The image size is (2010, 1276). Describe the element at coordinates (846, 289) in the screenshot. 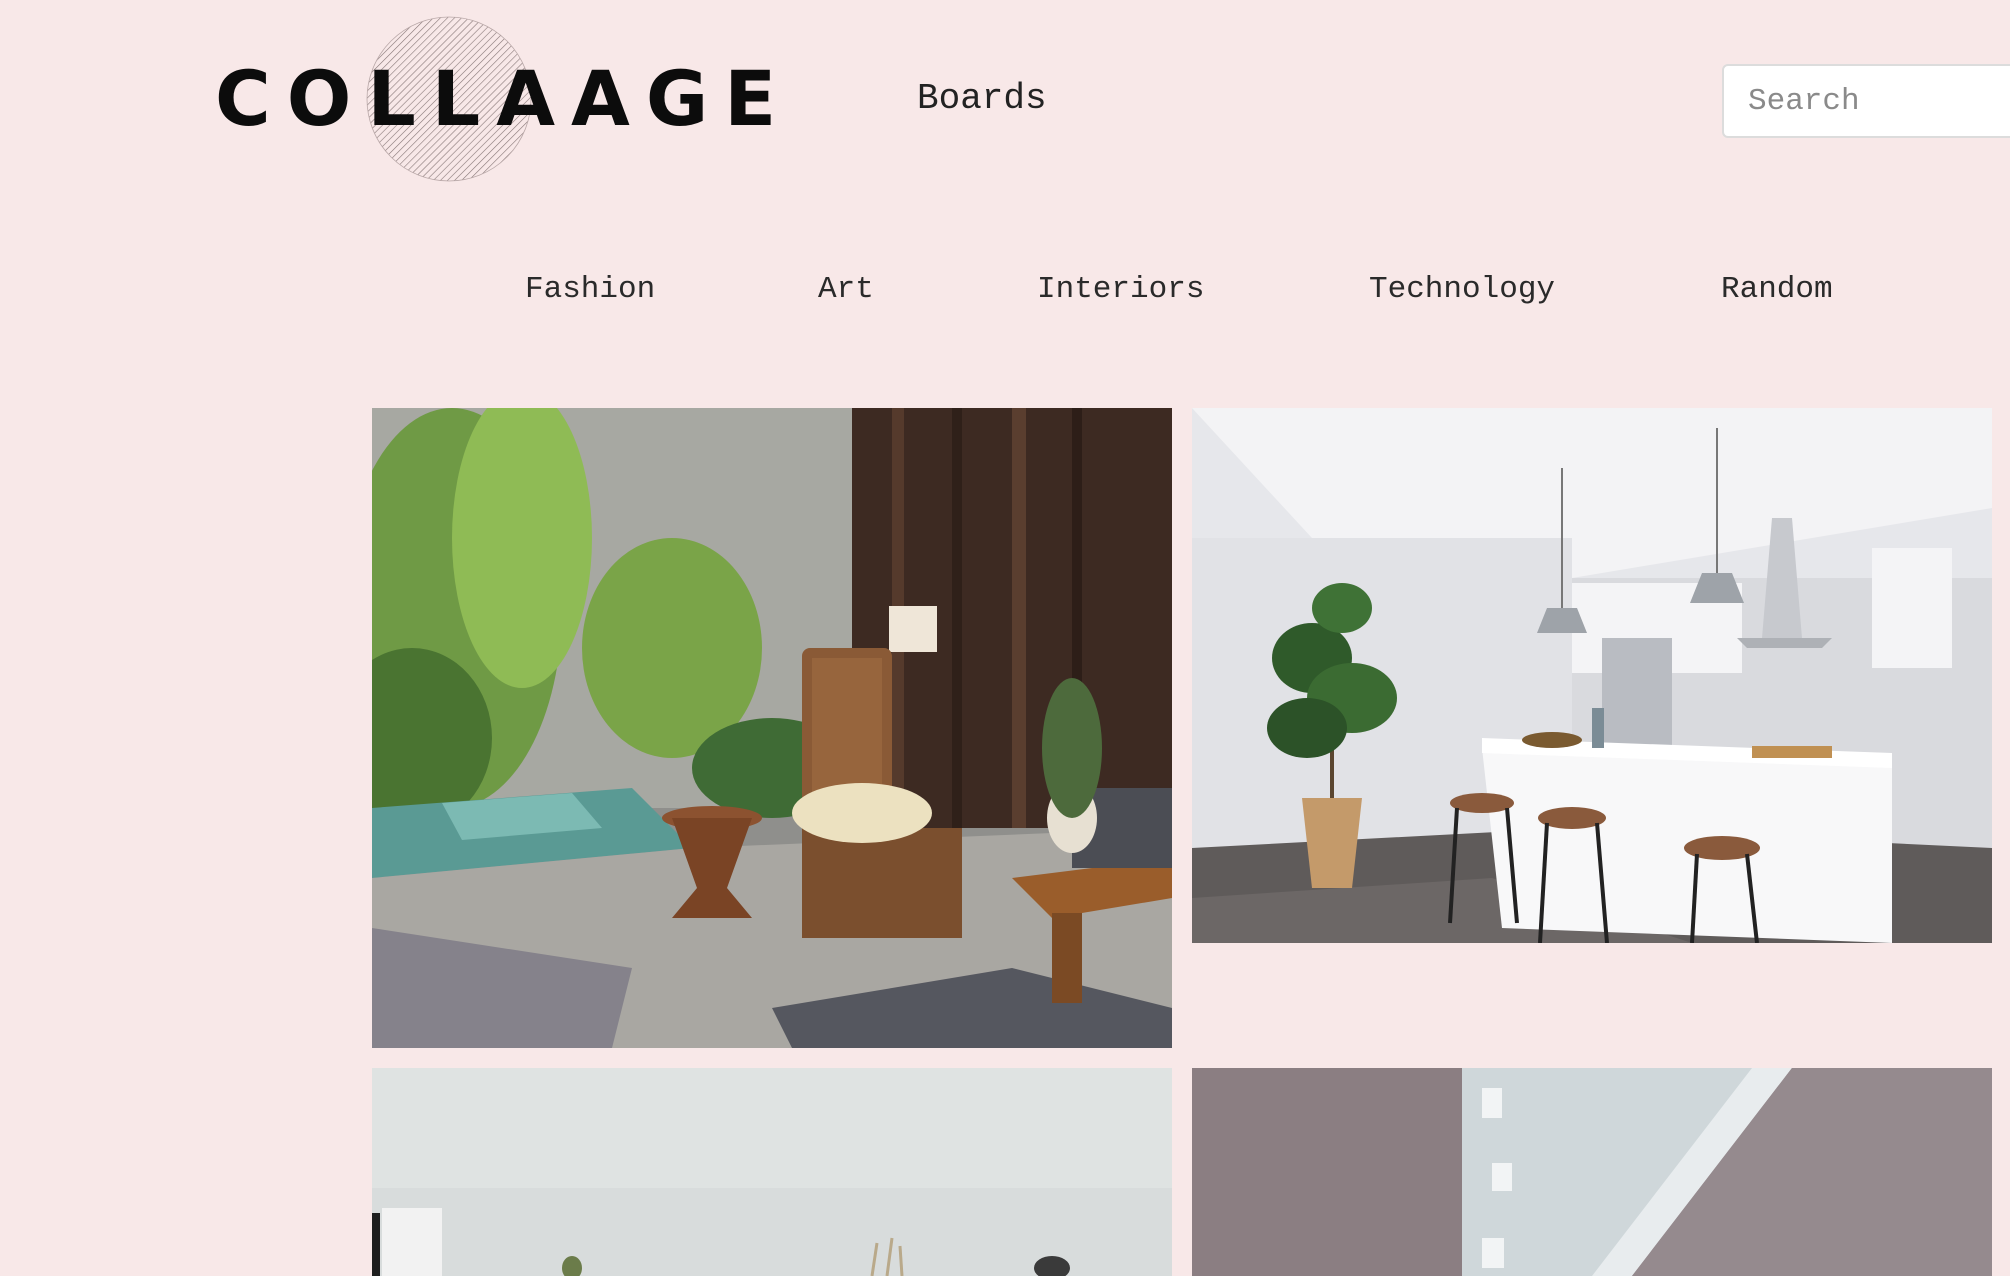

I see `category-art: Art` at that location.